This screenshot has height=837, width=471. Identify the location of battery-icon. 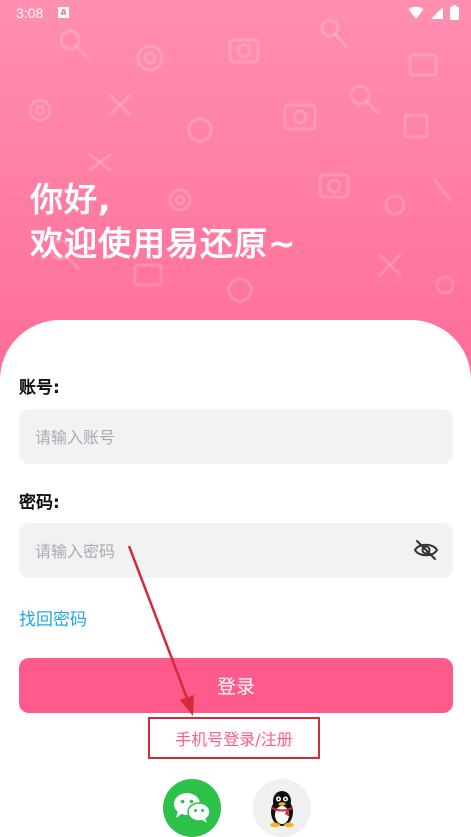
(454, 12).